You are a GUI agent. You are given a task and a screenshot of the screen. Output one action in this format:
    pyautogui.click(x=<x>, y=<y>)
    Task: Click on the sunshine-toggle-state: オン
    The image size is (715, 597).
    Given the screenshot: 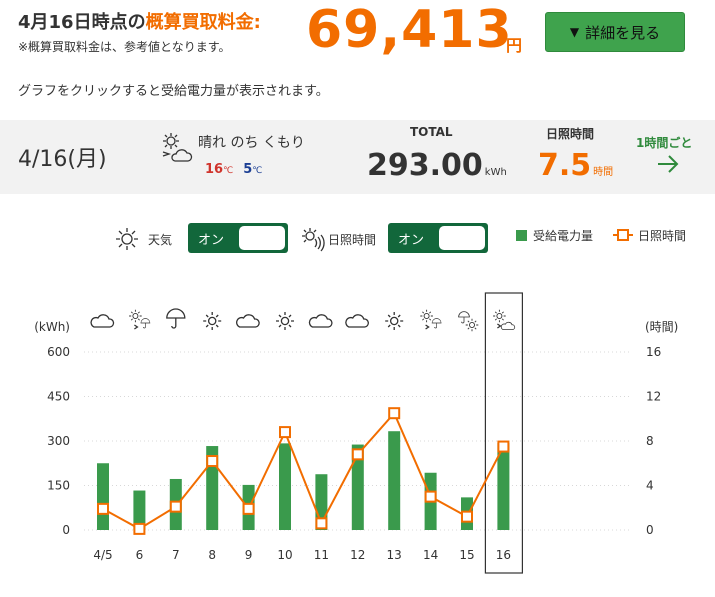 What is the action you would take?
    pyautogui.click(x=411, y=240)
    